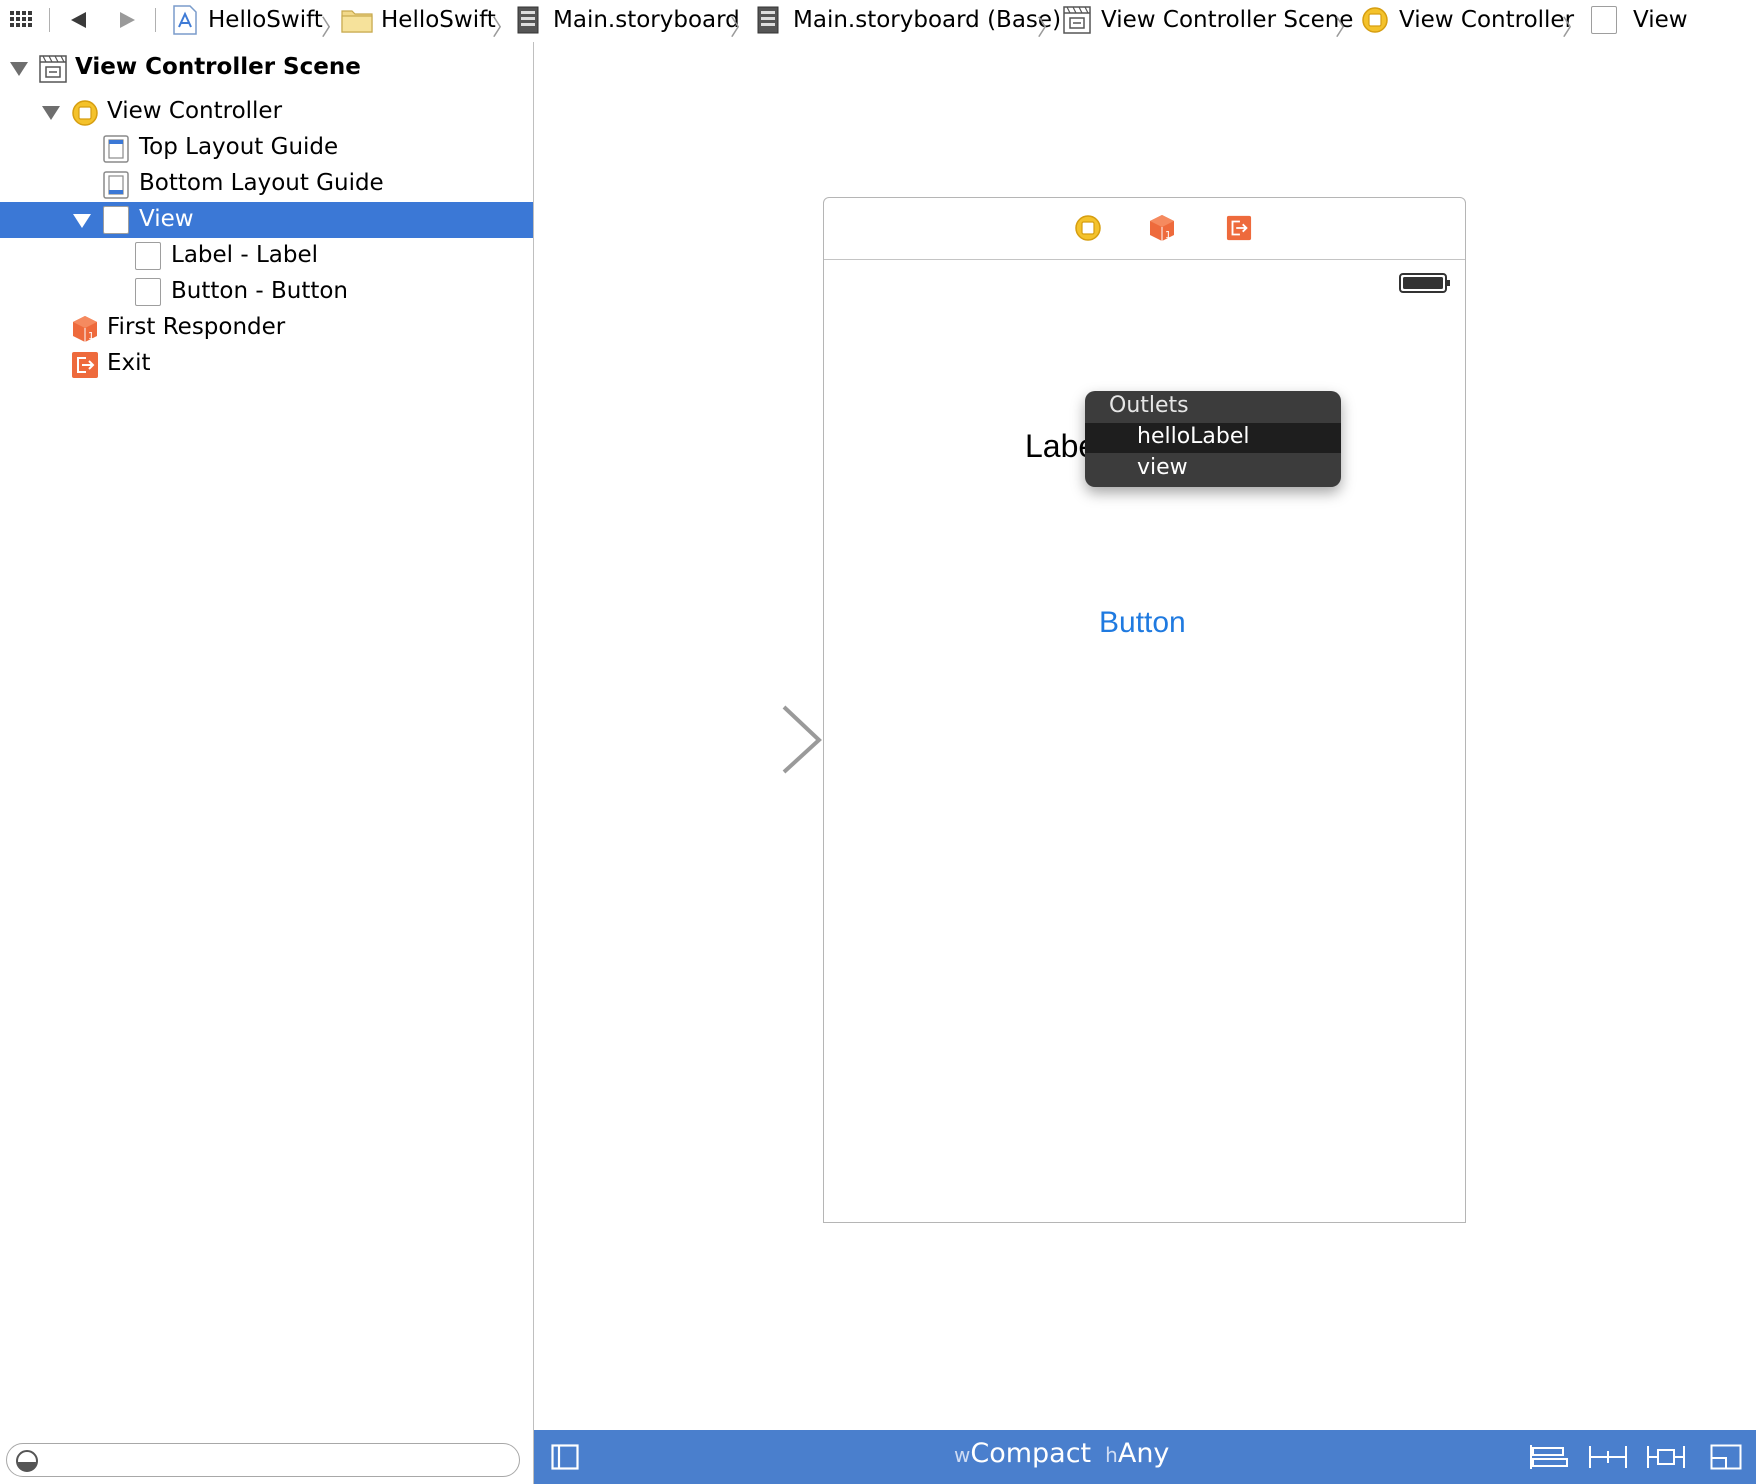 The width and height of the screenshot is (1756, 1484). Describe the element at coordinates (78, 20) in the screenshot. I see `back-button` at that location.